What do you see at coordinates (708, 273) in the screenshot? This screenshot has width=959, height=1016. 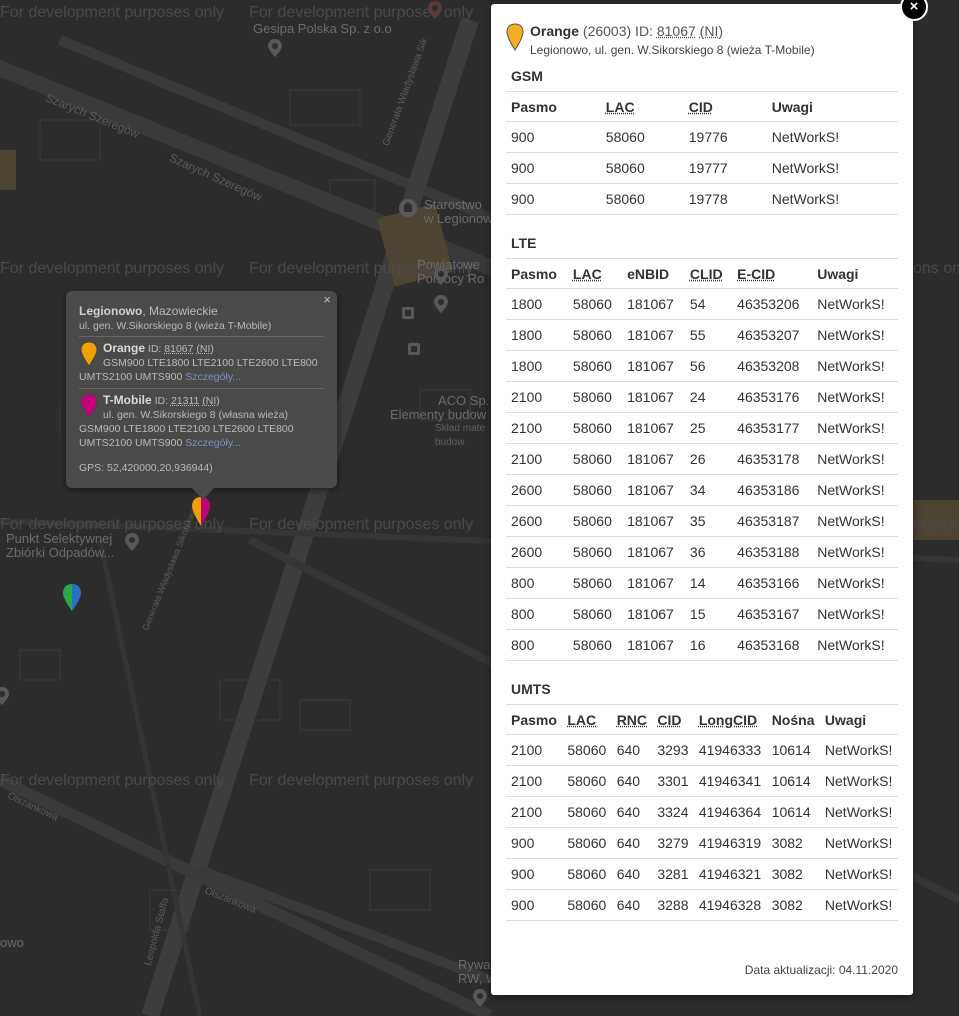 I see `column-header: CLID` at bounding box center [708, 273].